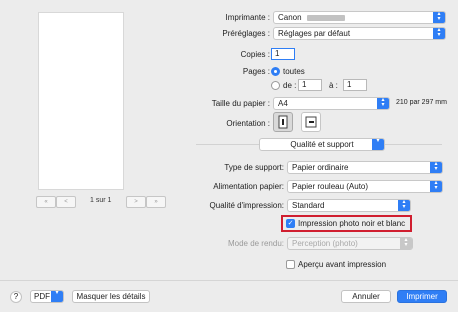 This screenshot has width=458, height=312. What do you see at coordinates (256, 71) in the screenshot?
I see `pages-label: Pages :` at bounding box center [256, 71].